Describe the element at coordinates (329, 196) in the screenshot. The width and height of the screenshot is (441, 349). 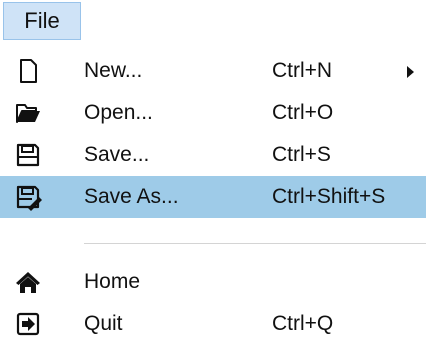
I see `menu-item-shortcut: Ctrl+Shift+S` at that location.